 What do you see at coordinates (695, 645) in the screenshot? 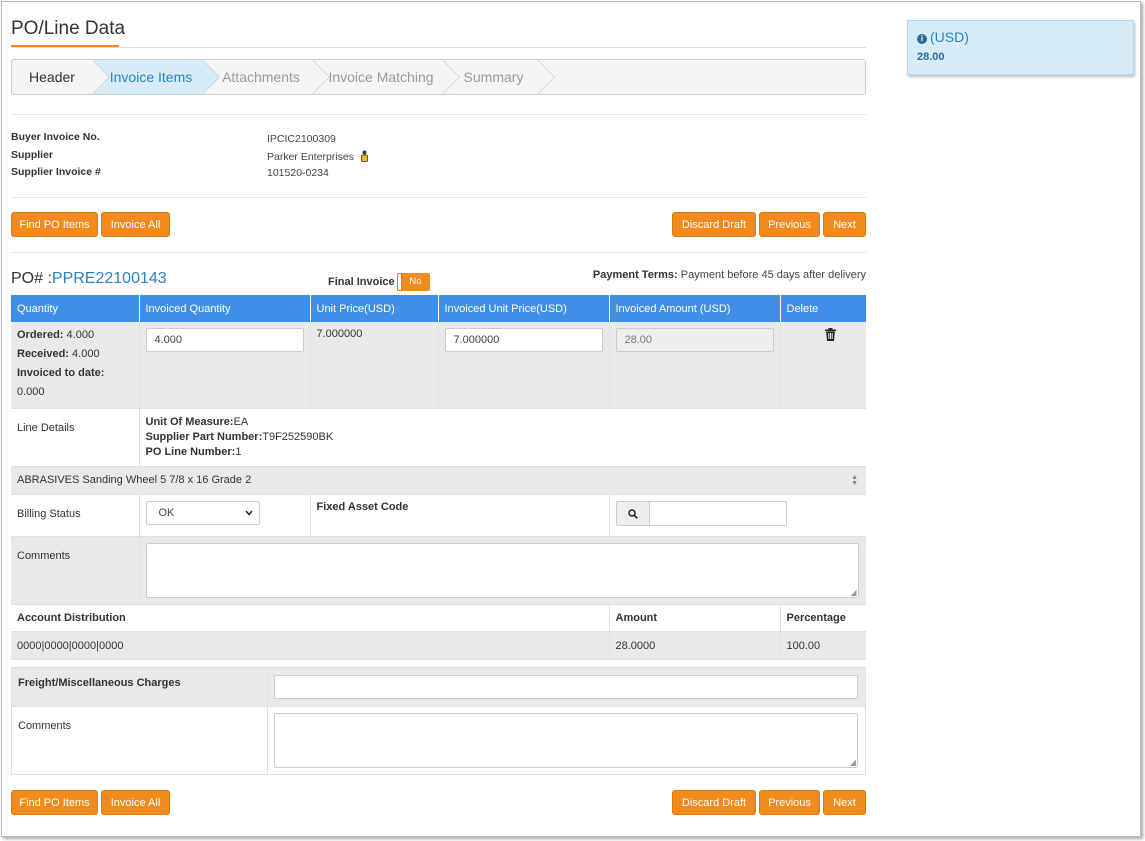
I see `account-amount: 28.0000` at bounding box center [695, 645].